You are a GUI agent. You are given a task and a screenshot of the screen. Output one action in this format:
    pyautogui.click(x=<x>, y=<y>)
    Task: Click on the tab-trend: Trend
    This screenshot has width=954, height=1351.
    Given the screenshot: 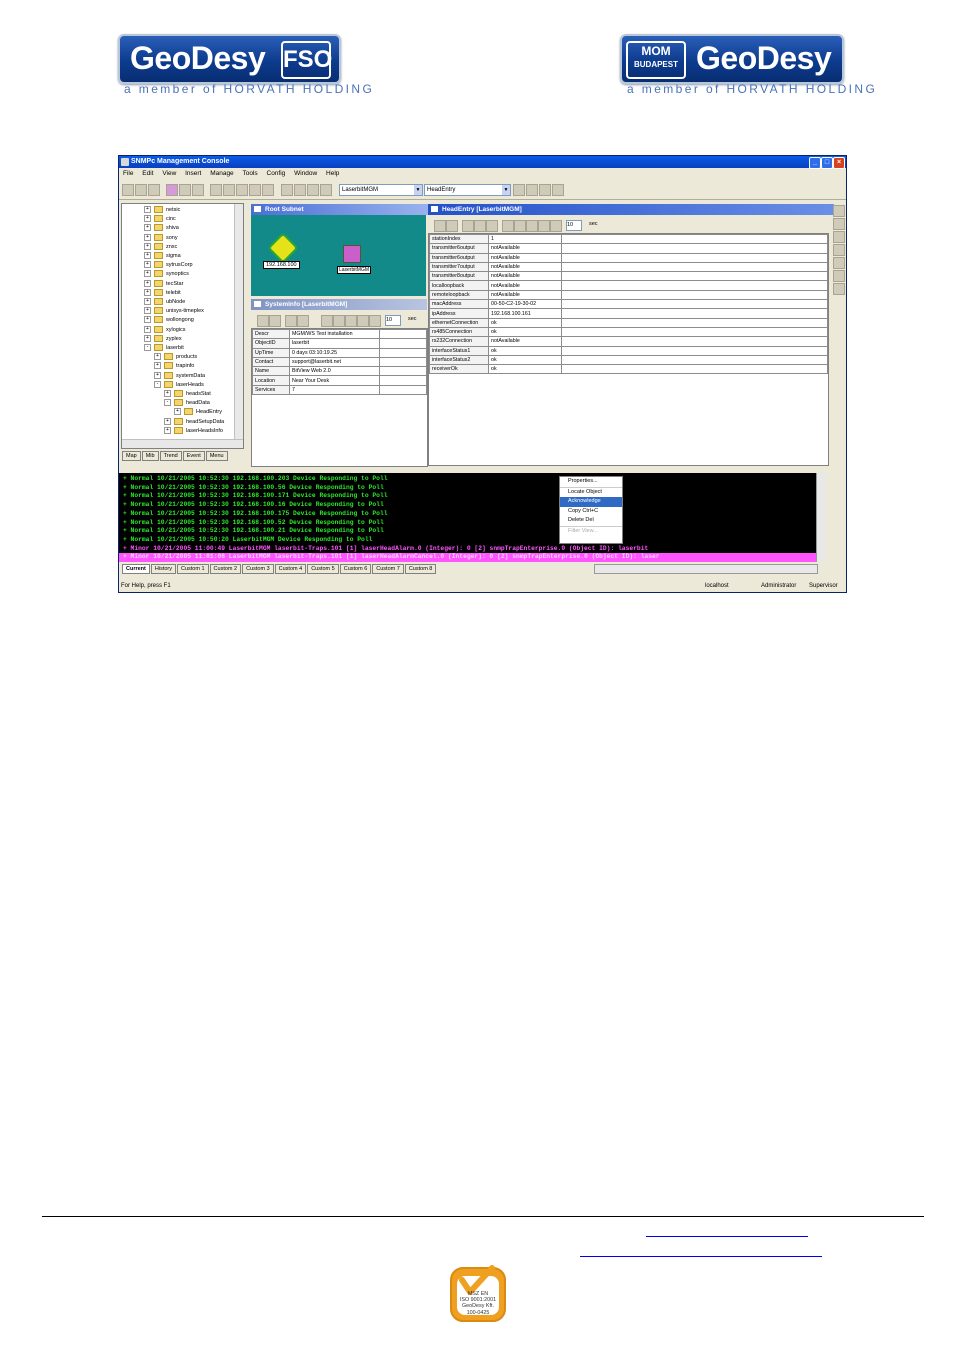 What is the action you would take?
    pyautogui.click(x=170, y=456)
    